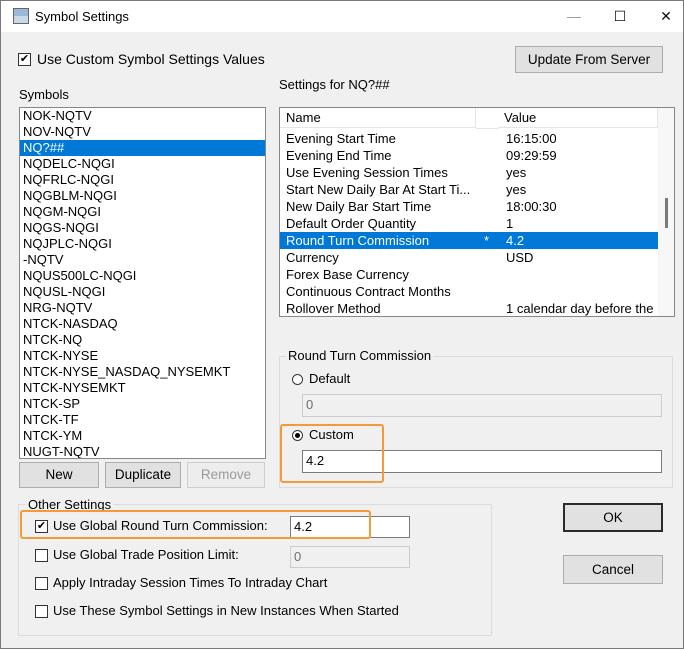  I want to click on symbol-list-item: NQ?##, so click(142, 148).